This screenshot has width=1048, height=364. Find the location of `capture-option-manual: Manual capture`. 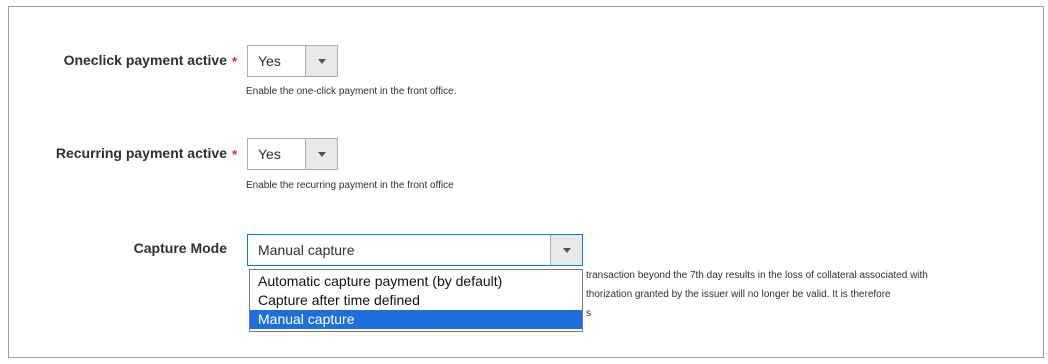

capture-option-manual: Manual capture is located at coordinates (416, 319).